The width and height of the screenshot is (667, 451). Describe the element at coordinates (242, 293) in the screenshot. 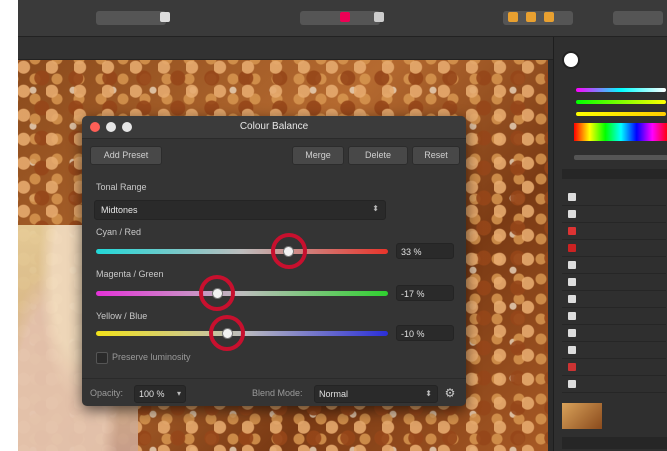

I see `magenta-green-slider` at that location.